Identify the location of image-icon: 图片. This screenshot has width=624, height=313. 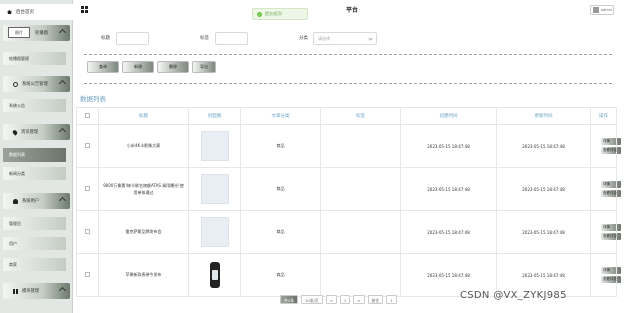
(19, 32).